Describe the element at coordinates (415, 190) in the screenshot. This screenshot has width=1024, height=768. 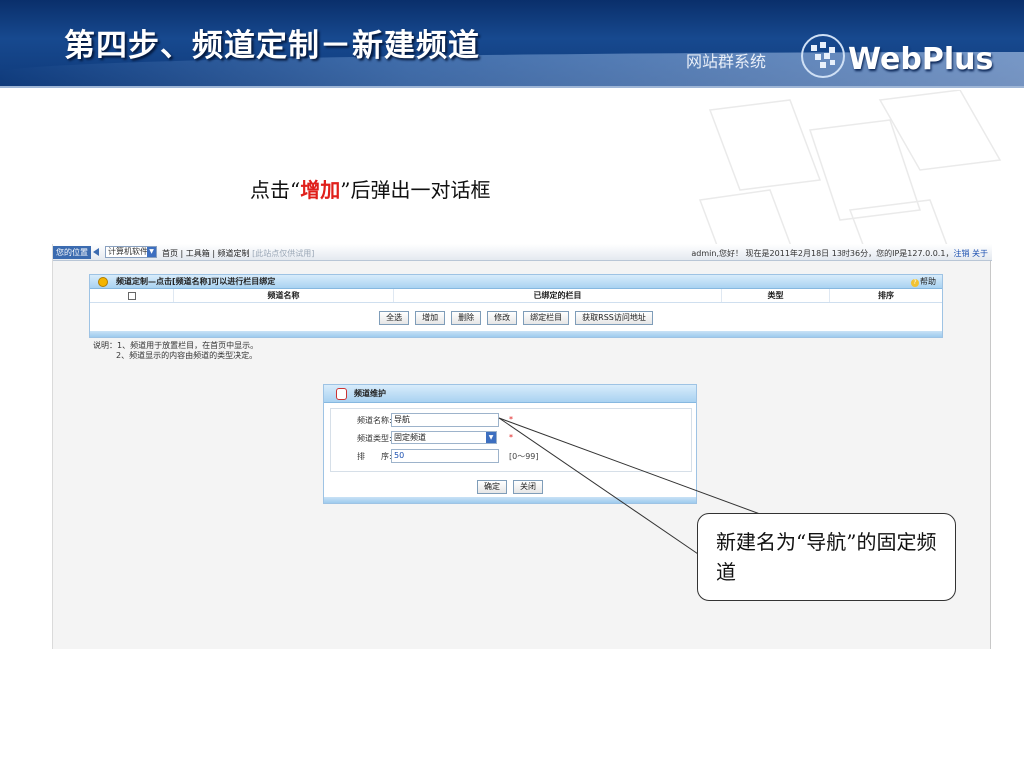
I see `instruction-after: ”后弹出一对话框` at that location.